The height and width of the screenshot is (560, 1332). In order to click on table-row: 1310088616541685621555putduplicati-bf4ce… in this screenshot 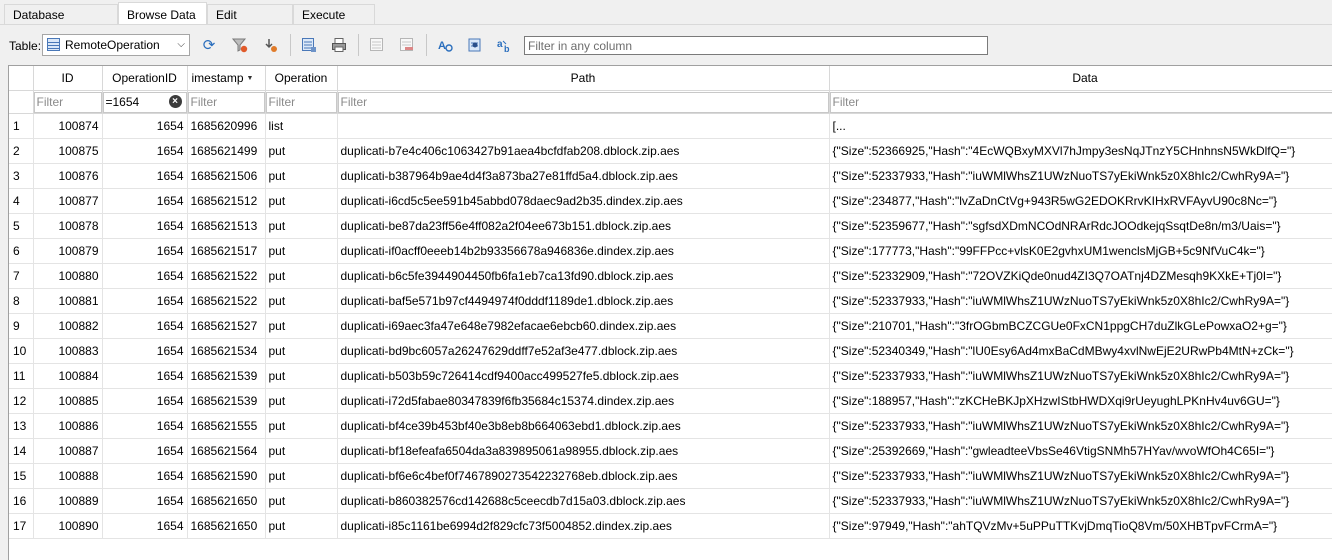, I will do `click(670, 426)`.